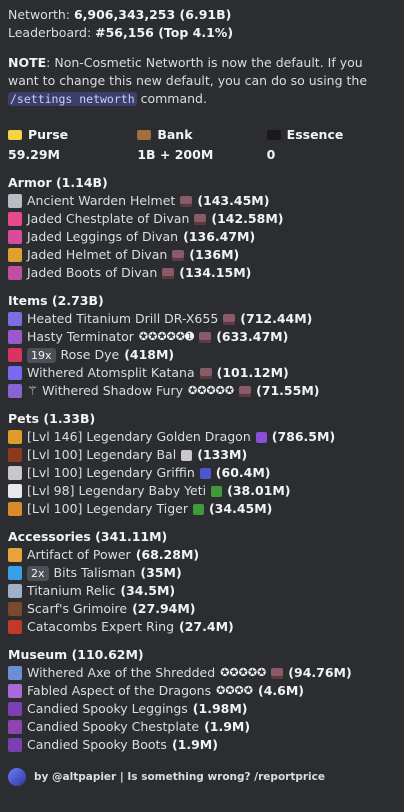  I want to click on list-item: Hasty Terminator ✪✪✪✪✪➊ (633.47M), so click(202, 337).